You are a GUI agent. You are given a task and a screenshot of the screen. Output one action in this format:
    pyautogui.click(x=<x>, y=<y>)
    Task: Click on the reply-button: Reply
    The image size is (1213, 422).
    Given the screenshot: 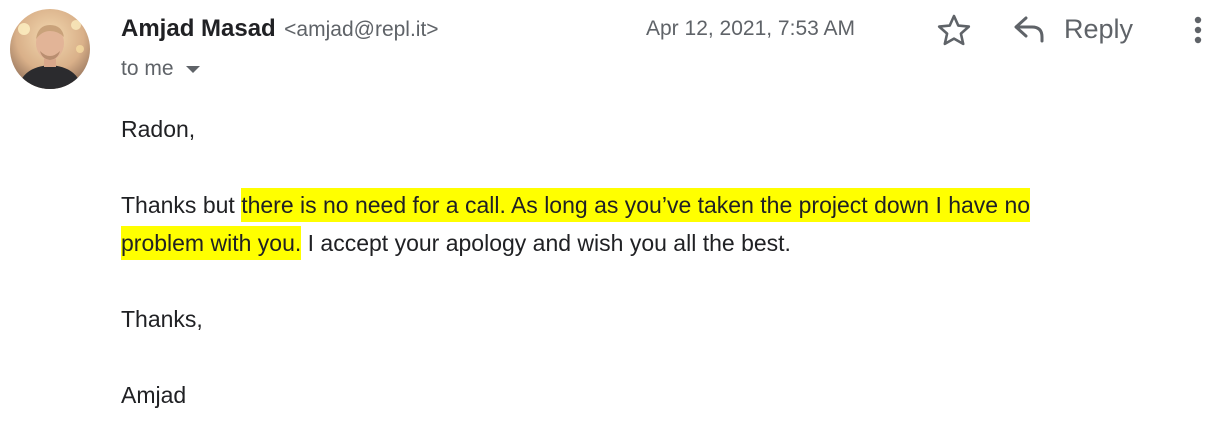 What is the action you would take?
    pyautogui.click(x=1072, y=29)
    